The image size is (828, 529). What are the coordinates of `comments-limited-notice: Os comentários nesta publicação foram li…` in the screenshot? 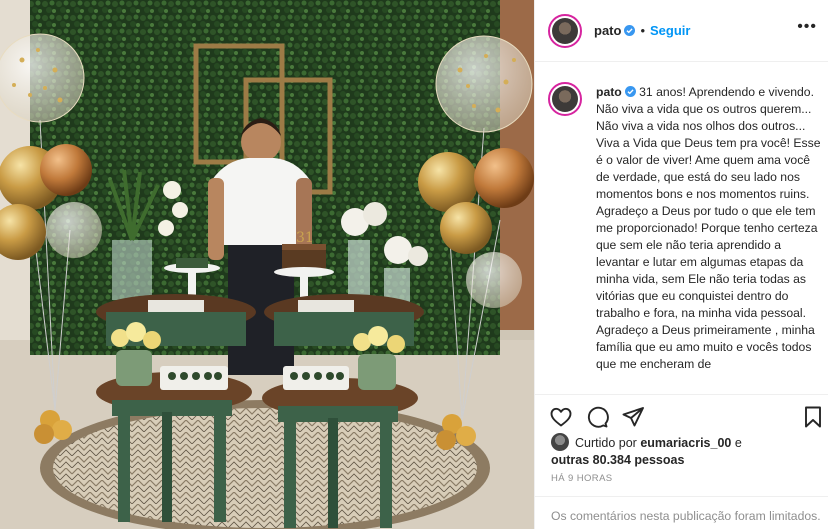 It's located at (681, 512).